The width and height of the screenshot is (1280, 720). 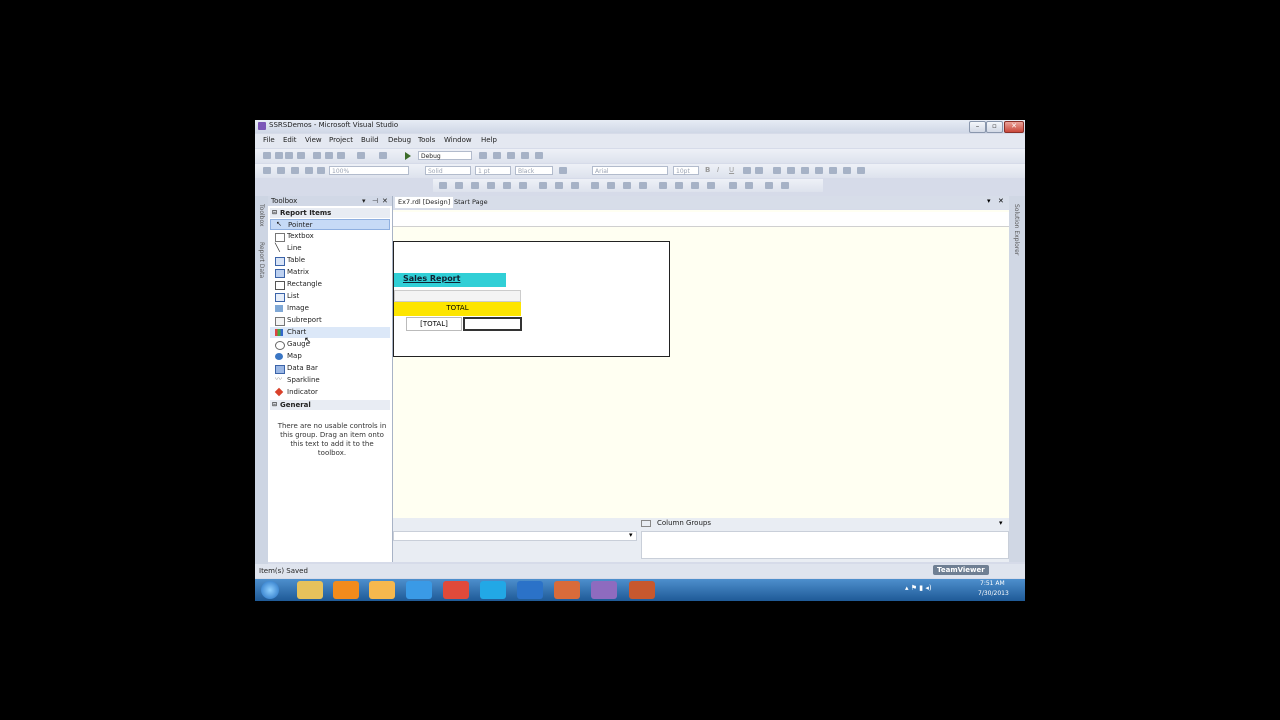 What do you see at coordinates (270, 590) in the screenshot?
I see `start-button` at bounding box center [270, 590].